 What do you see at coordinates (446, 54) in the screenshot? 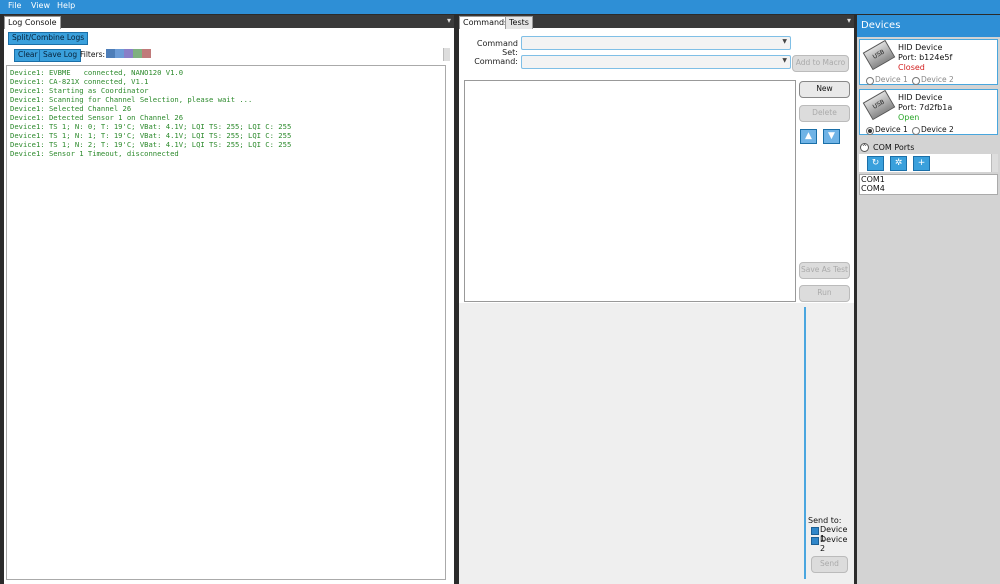
I see `toolbar-scrollbar` at bounding box center [446, 54].